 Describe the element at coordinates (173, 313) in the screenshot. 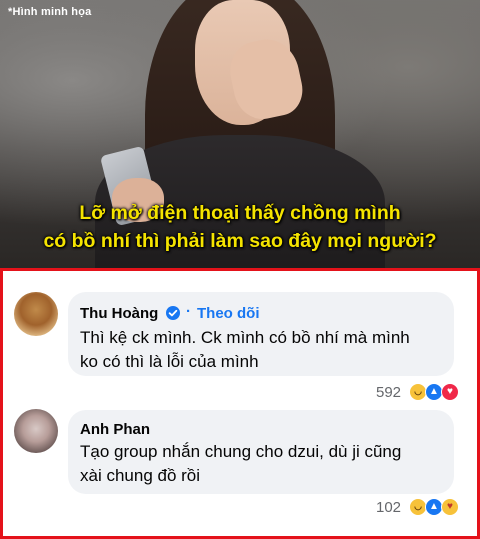

I see `verified-badge-icon` at that location.